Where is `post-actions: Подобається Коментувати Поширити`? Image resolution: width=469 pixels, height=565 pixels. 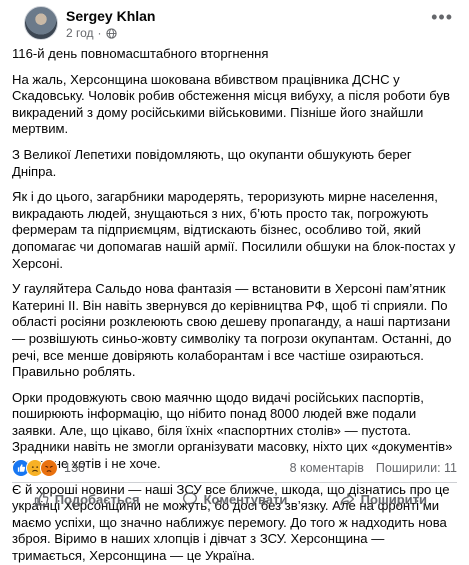
post-actions: Подобається Коментувати Поширити is located at coordinates (234, 499).